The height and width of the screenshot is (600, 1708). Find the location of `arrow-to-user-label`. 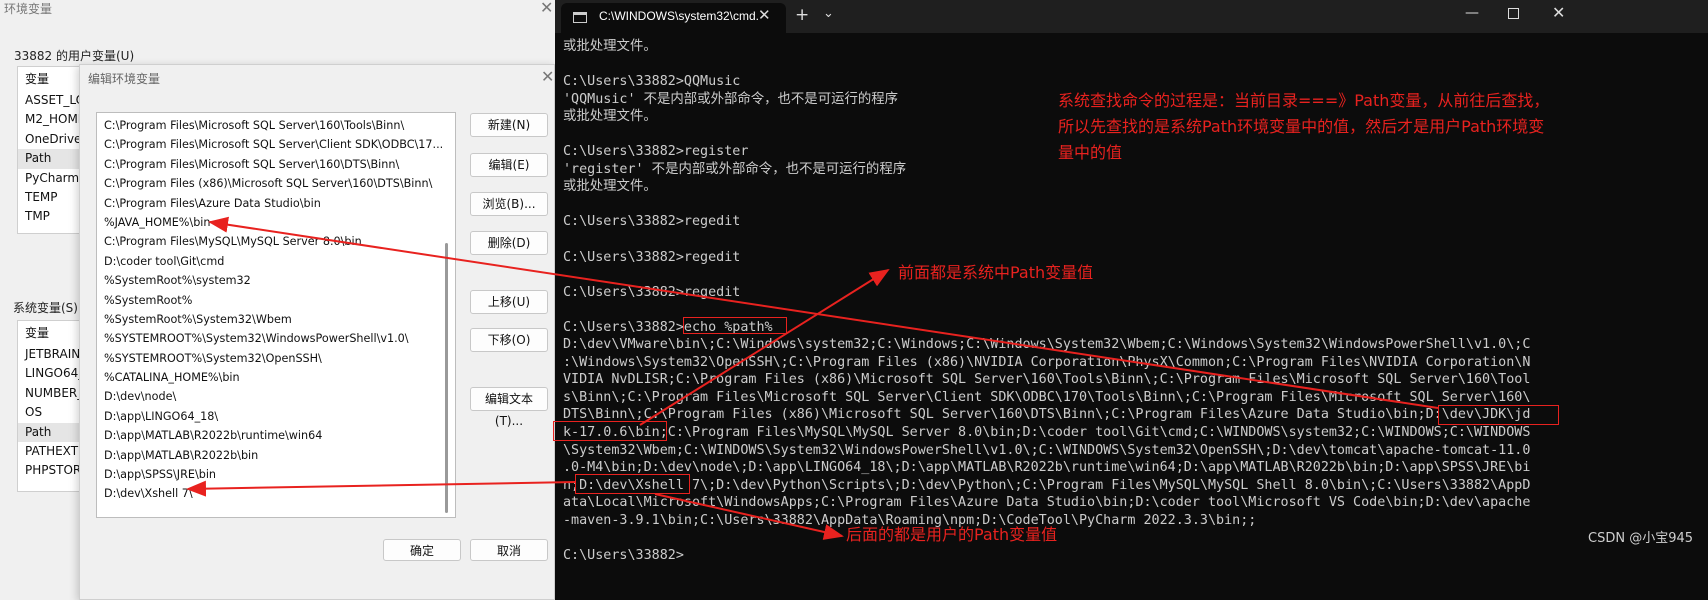

arrow-to-user-label is located at coordinates (749, 516).